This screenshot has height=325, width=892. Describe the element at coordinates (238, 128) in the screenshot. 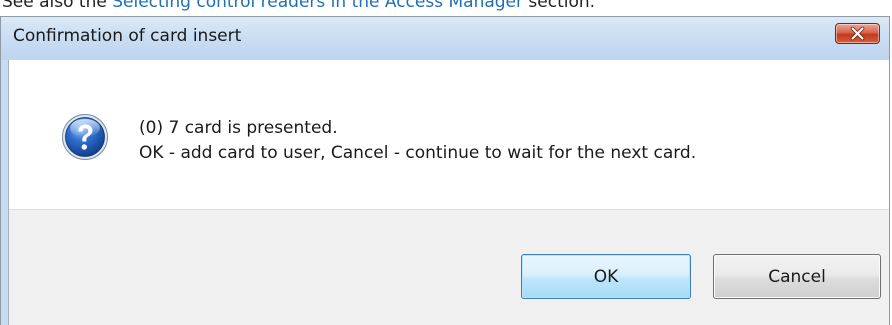

I see `message-line-1: (0) 7 card is presented.` at that location.